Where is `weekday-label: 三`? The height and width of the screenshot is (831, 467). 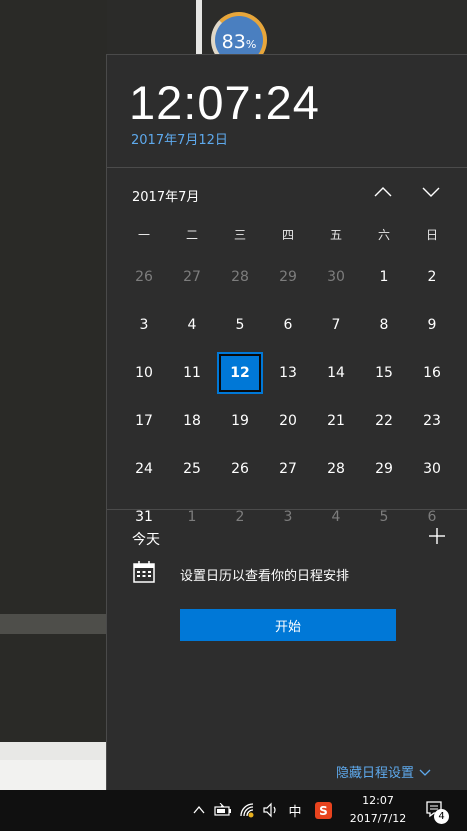 weekday-label: 三 is located at coordinates (239, 234).